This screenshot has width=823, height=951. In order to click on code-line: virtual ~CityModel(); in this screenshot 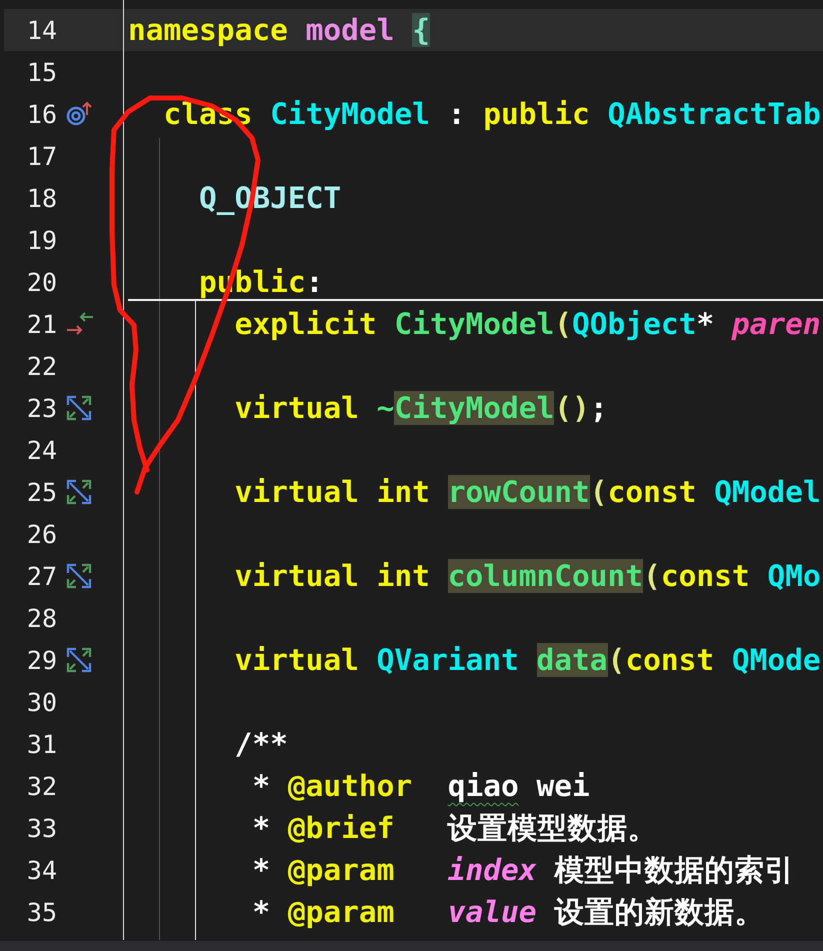, I will do `click(421, 408)`.